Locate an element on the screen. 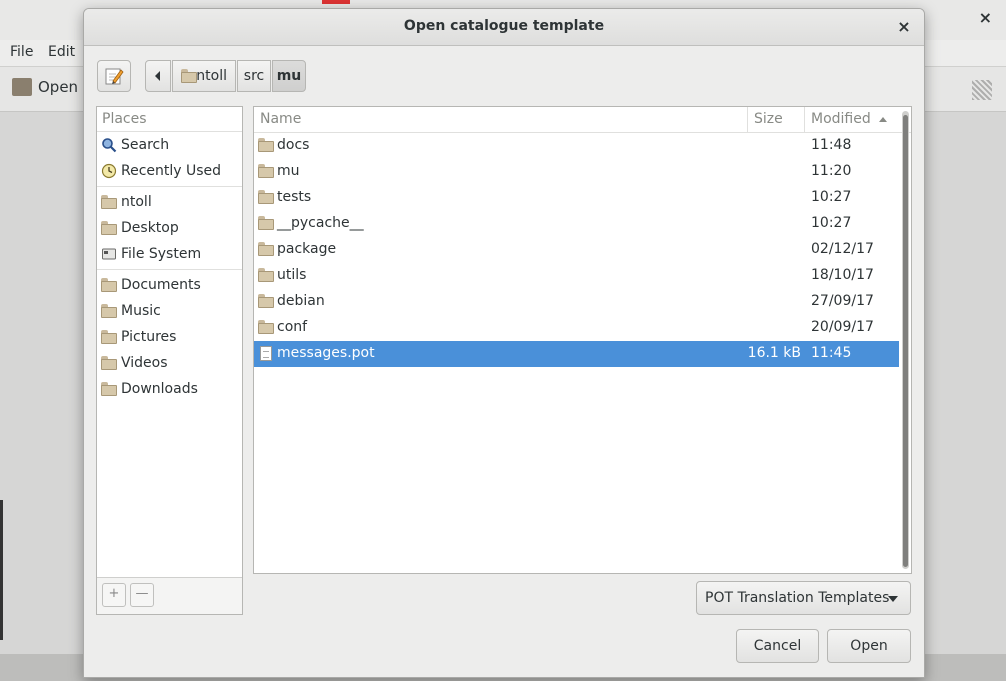  drive-icon is located at coordinates (109, 254).